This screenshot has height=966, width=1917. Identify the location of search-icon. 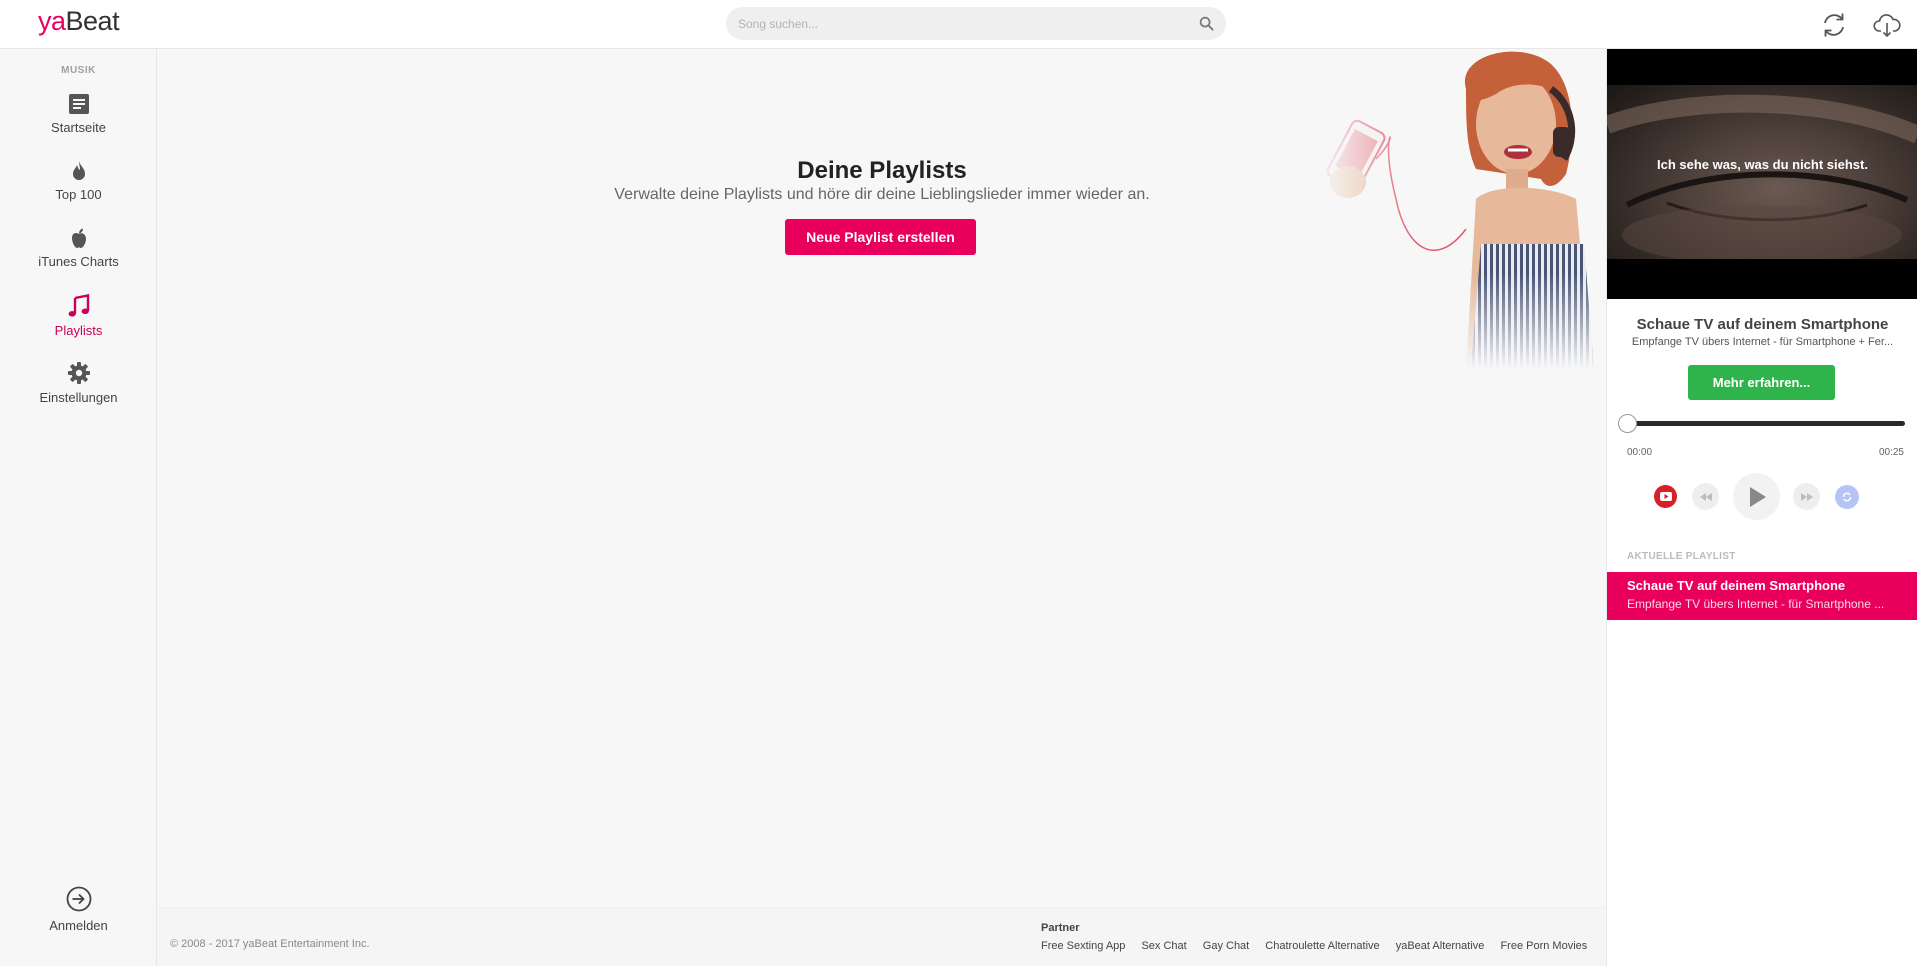
(1206, 23).